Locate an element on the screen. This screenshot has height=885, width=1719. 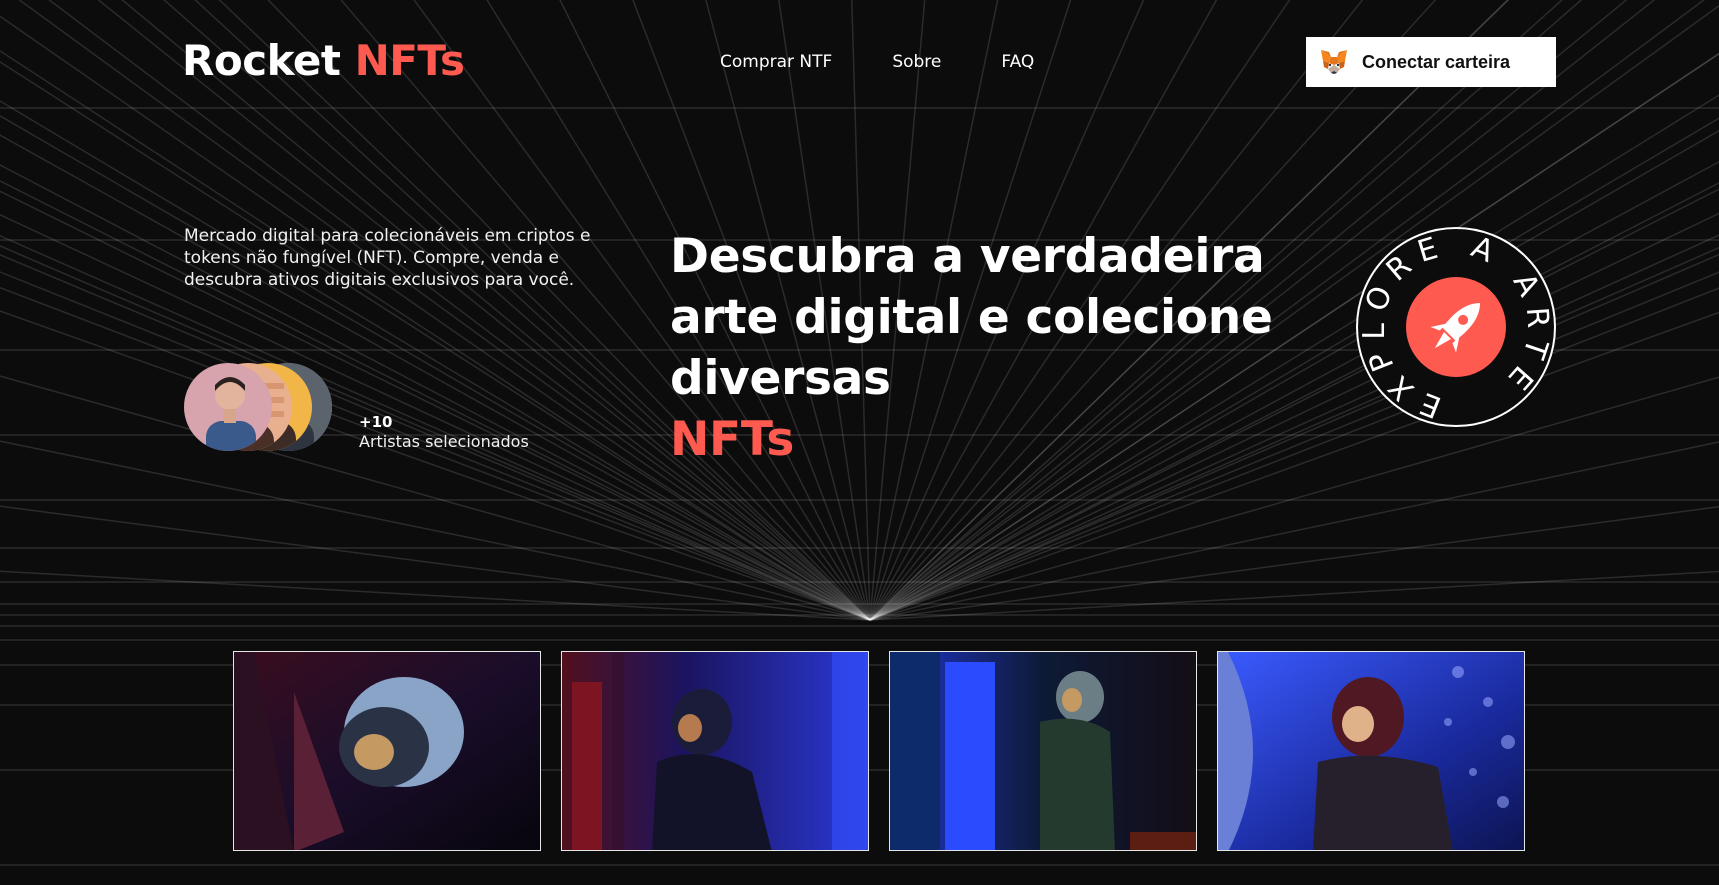
artist-avatars is located at coordinates (269, 407).